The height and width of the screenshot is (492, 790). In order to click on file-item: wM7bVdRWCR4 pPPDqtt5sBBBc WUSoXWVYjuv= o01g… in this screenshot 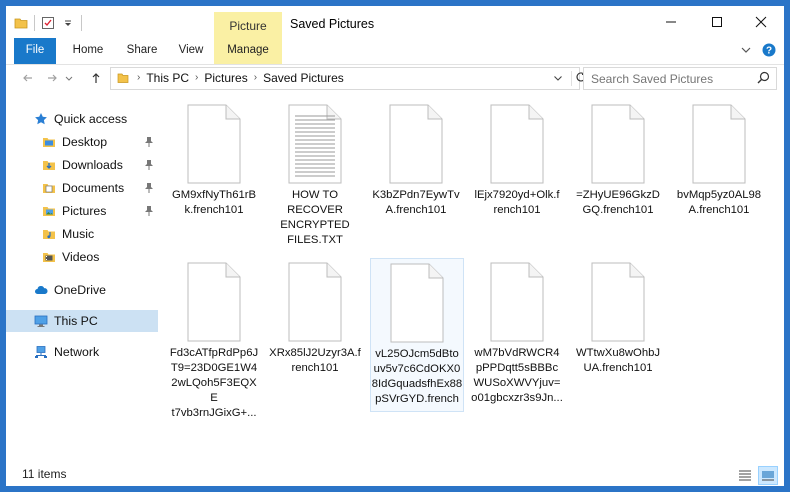, I will do `click(517, 334)`.